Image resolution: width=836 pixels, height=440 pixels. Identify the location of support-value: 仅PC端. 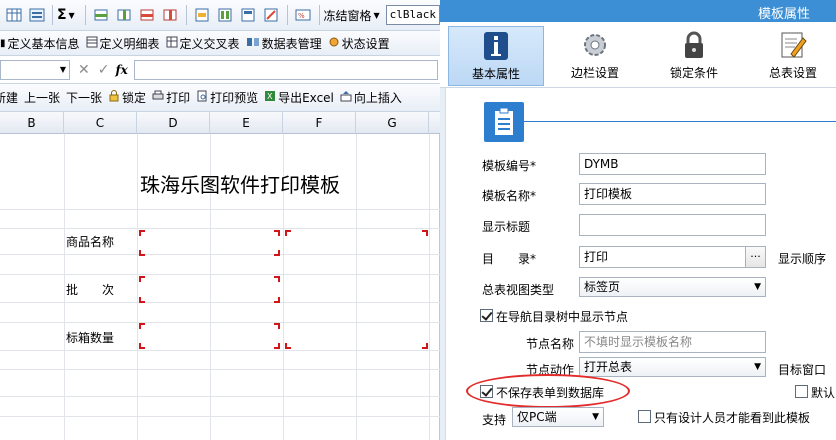
(537, 417).